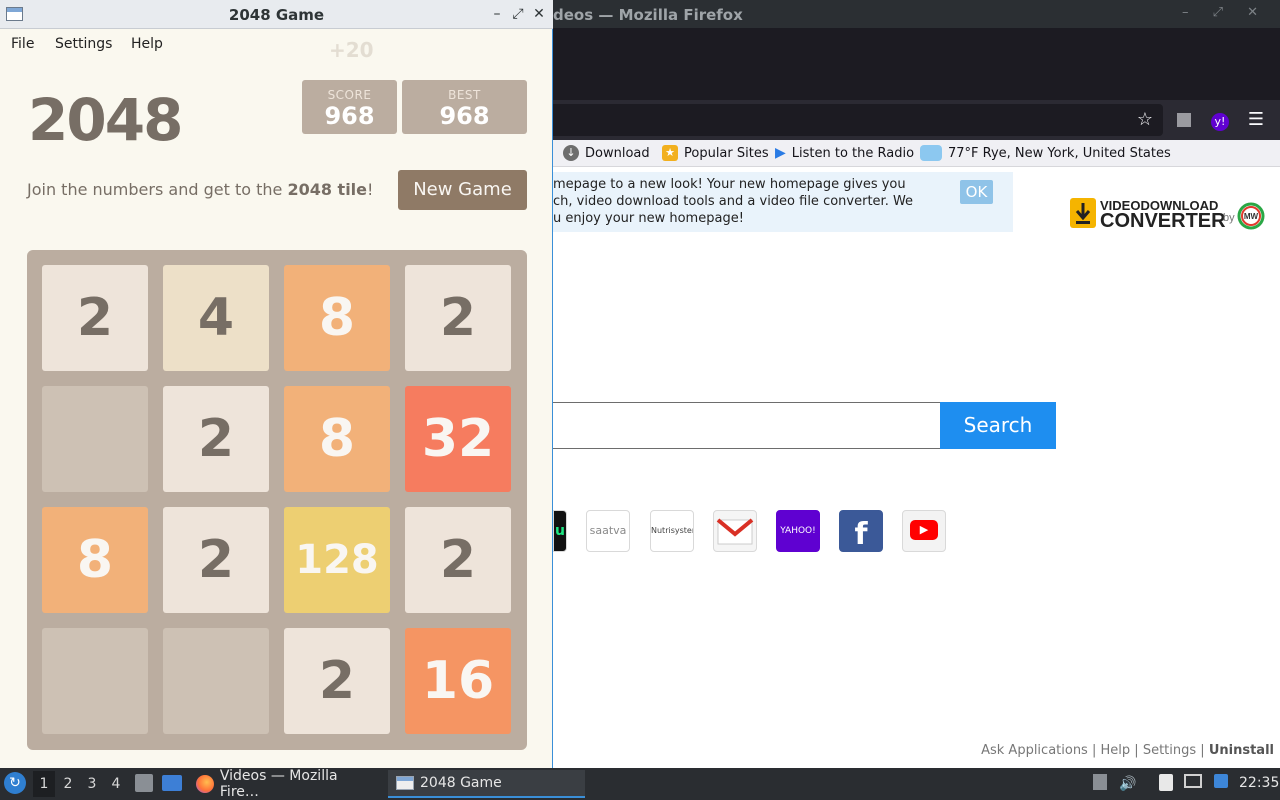 The image size is (1280, 800). I want to click on bookmark-star-icon: ☆, so click(1145, 120).